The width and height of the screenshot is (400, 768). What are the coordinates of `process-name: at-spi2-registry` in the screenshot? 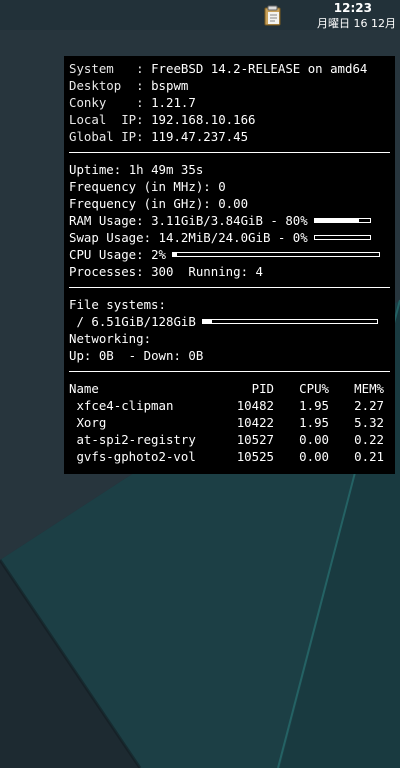 It's located at (132, 439).